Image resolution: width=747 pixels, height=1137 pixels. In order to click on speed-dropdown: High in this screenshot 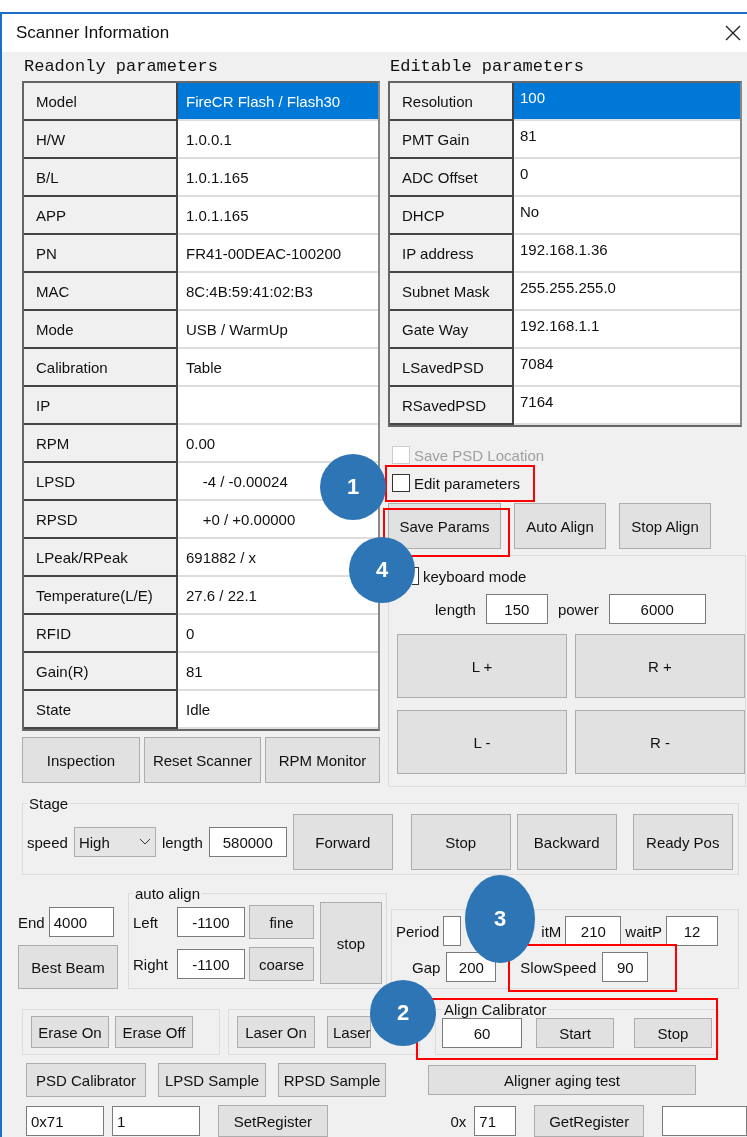, I will do `click(114, 842)`.